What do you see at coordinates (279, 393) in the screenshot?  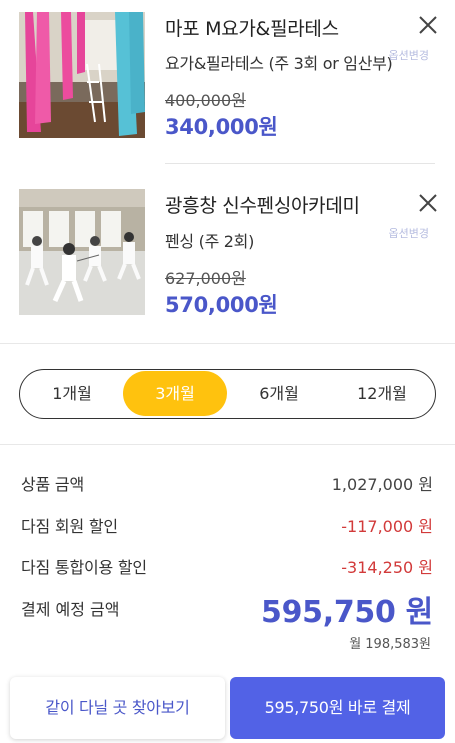 I see `period-option-6m: 6개월` at bounding box center [279, 393].